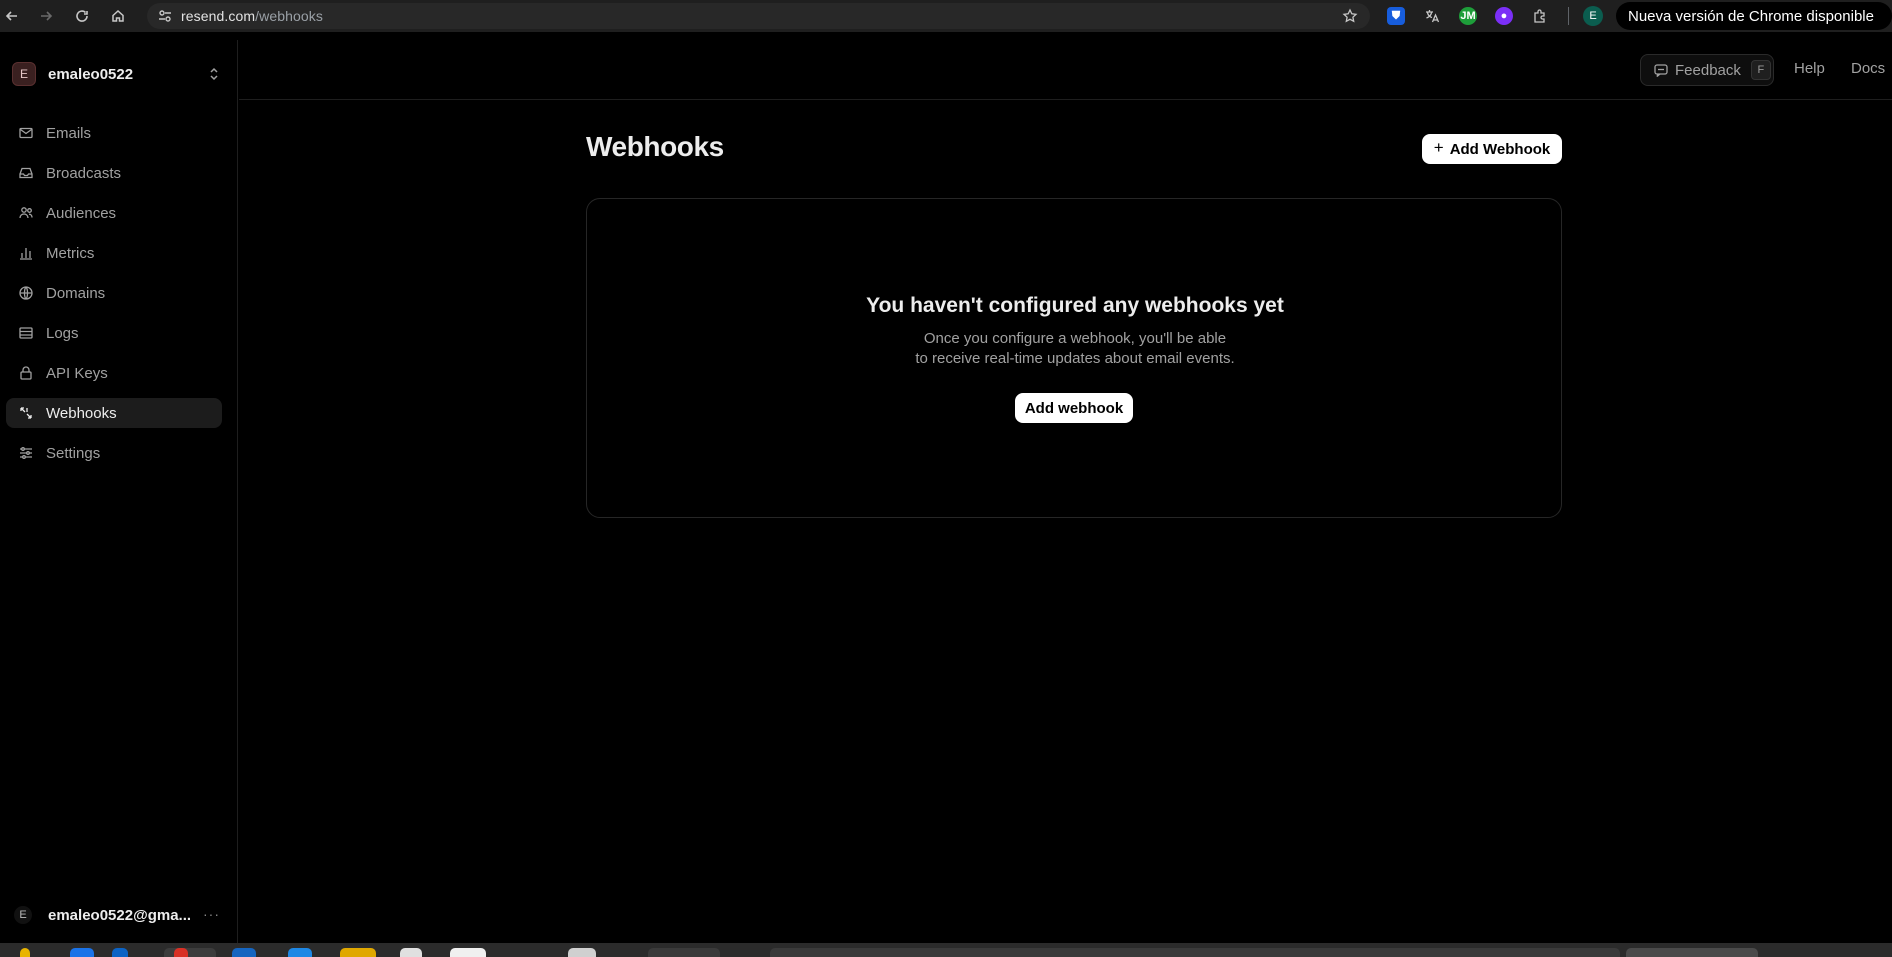 This screenshot has width=1892, height=957. I want to click on sidebar-item-label: Broadcasts, so click(84, 173).